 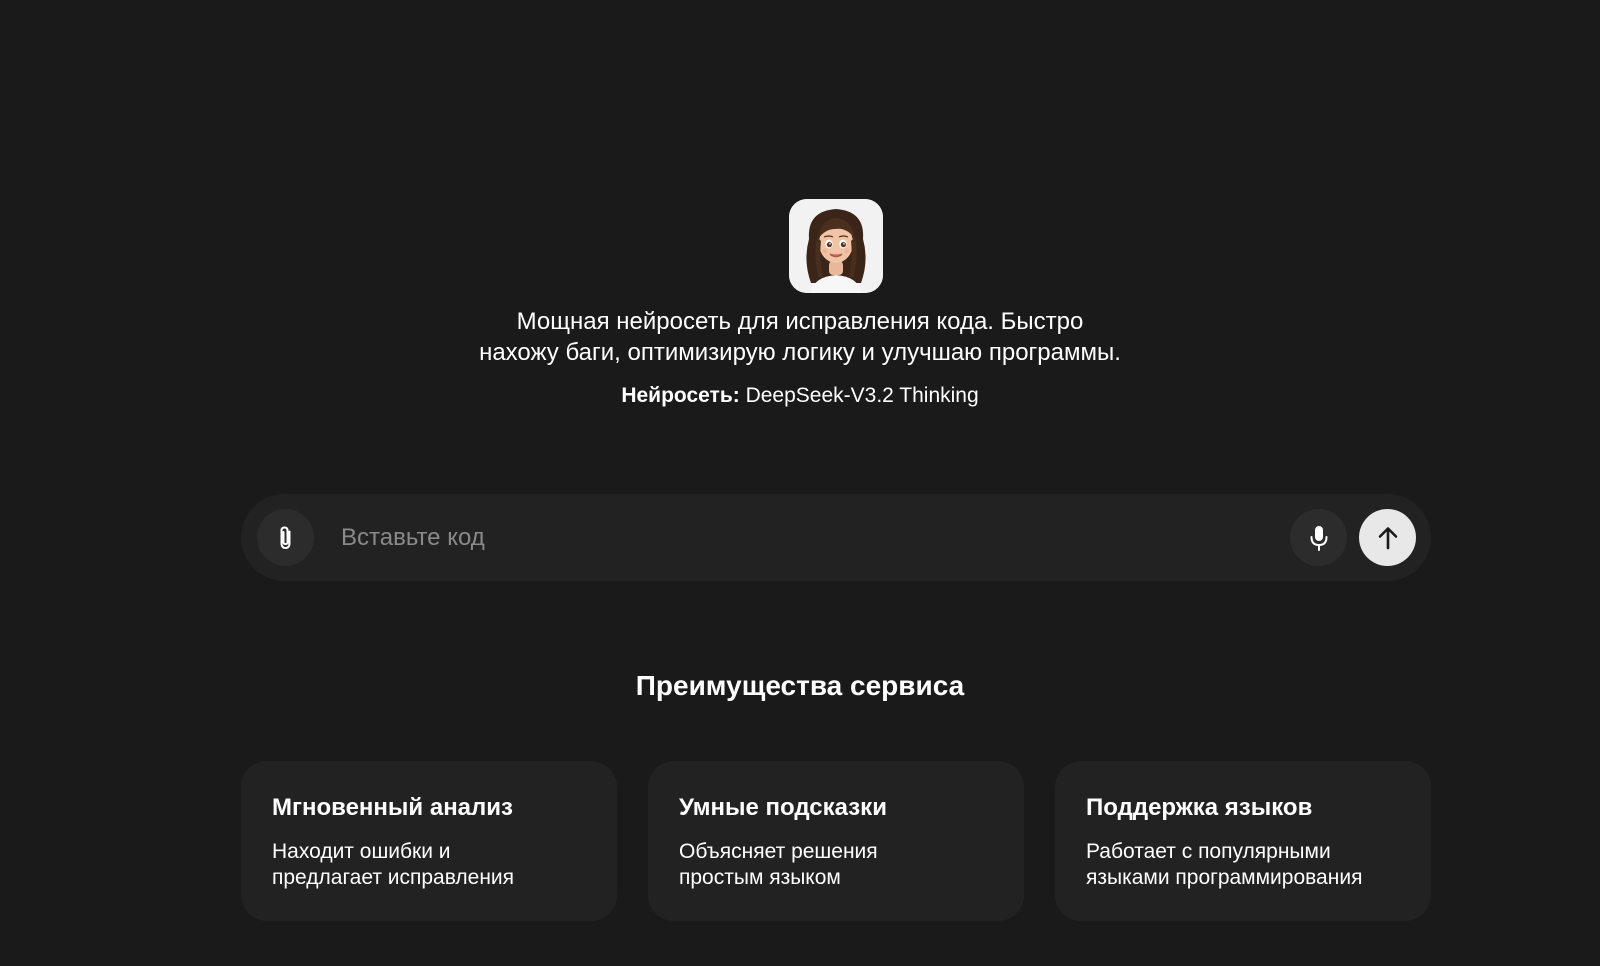 I want to click on paperclip-icon, so click(x=285, y=537).